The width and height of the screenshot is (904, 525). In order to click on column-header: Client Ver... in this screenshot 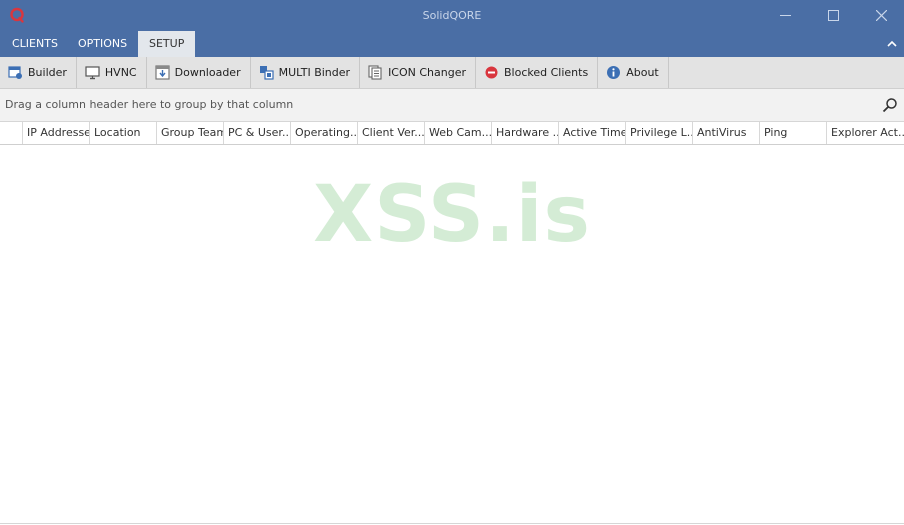, I will do `click(391, 133)`.